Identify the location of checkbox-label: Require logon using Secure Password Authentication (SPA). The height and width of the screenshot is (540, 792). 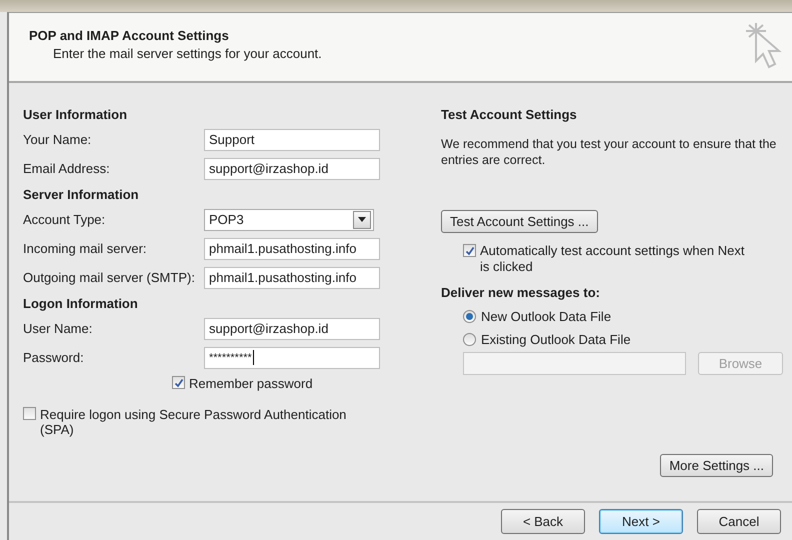
(194, 422).